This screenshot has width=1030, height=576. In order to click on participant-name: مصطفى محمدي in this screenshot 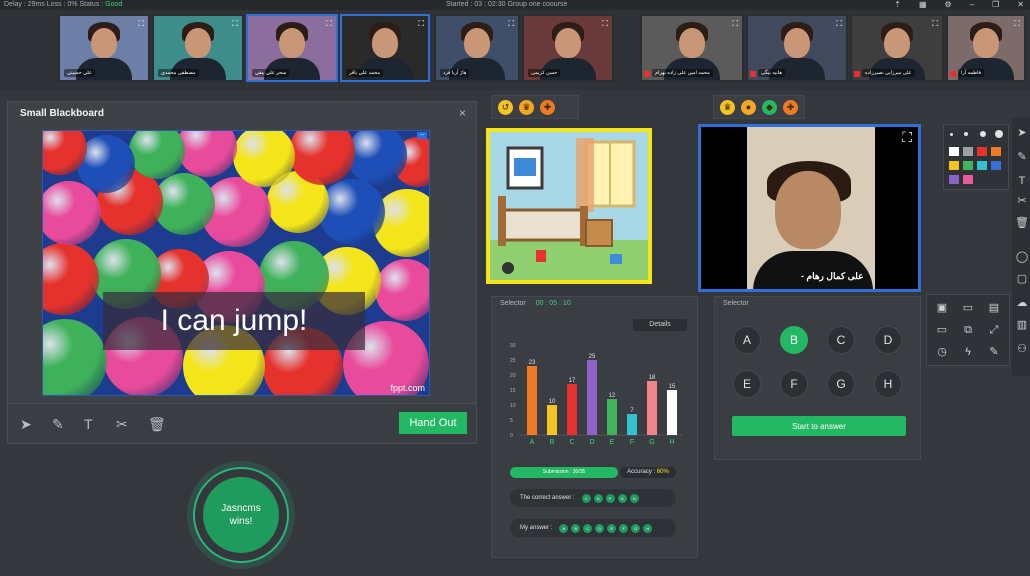, I will do `click(178, 73)`.